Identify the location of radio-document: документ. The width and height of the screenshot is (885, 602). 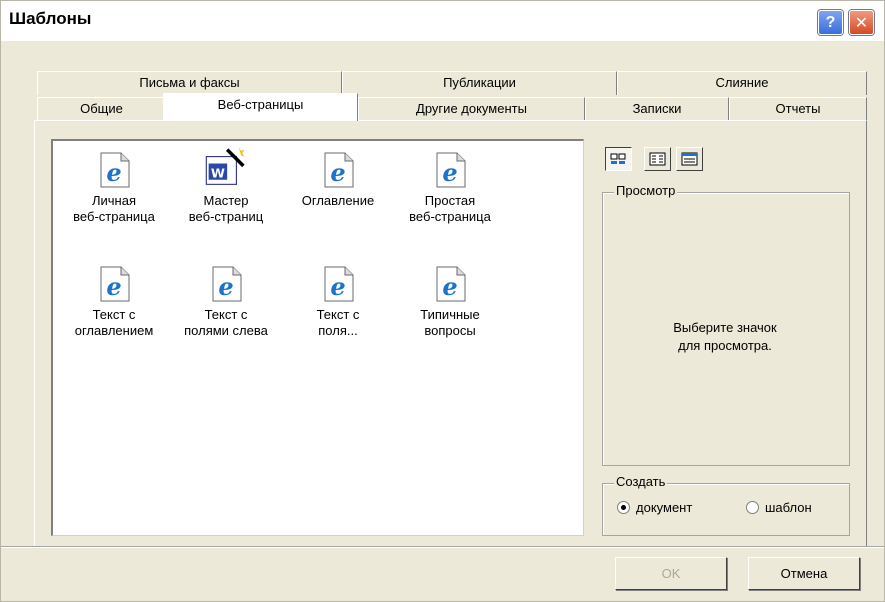
(654, 507).